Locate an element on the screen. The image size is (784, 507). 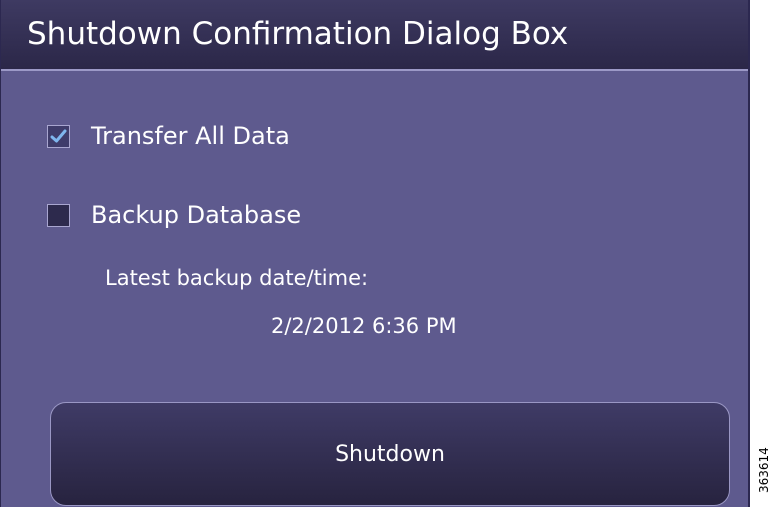
checkmark-icon is located at coordinates (58, 135).